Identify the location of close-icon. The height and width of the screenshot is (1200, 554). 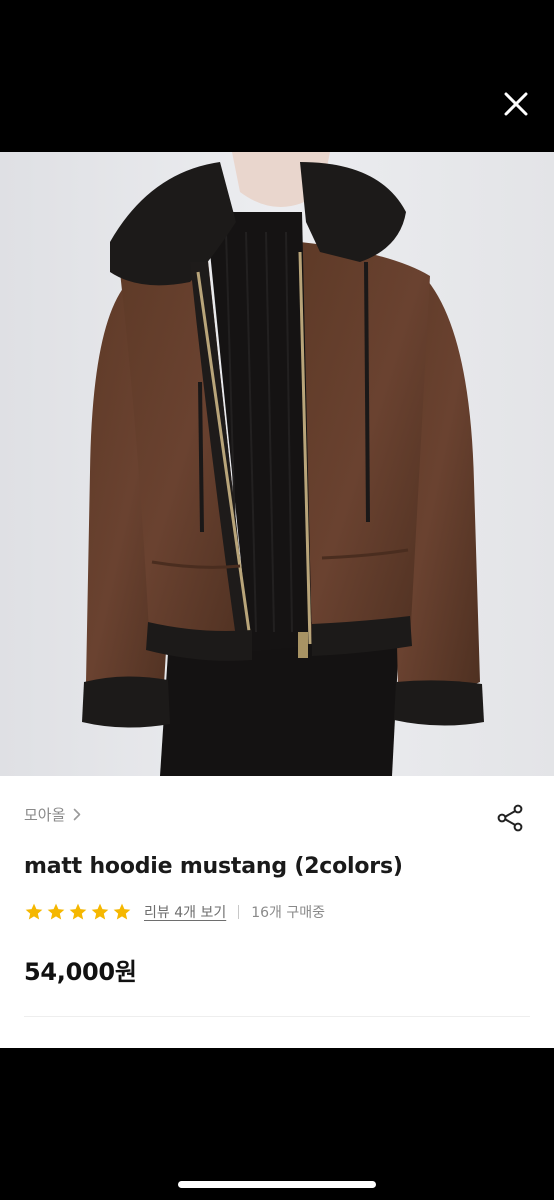
(516, 104).